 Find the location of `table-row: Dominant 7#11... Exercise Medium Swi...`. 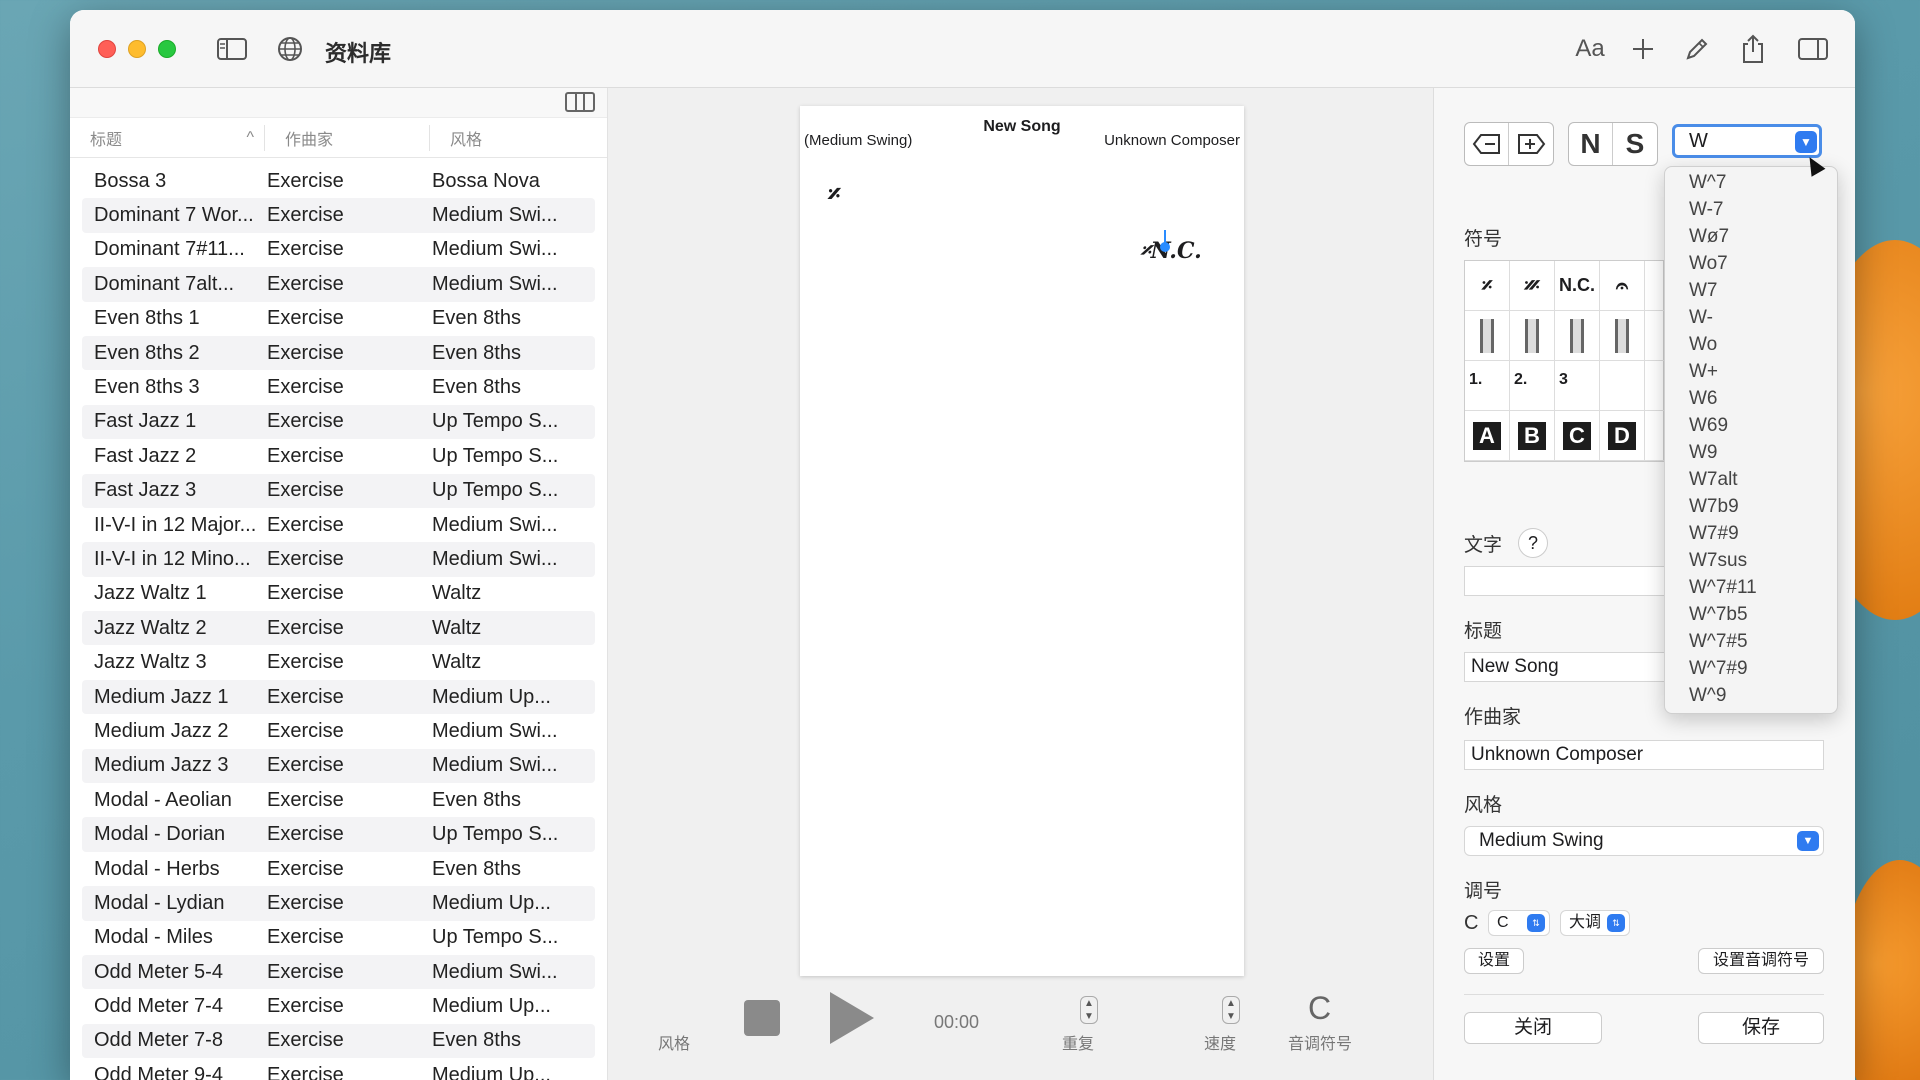

table-row: Dominant 7#11... Exercise Medium Swi... is located at coordinates (338, 250).